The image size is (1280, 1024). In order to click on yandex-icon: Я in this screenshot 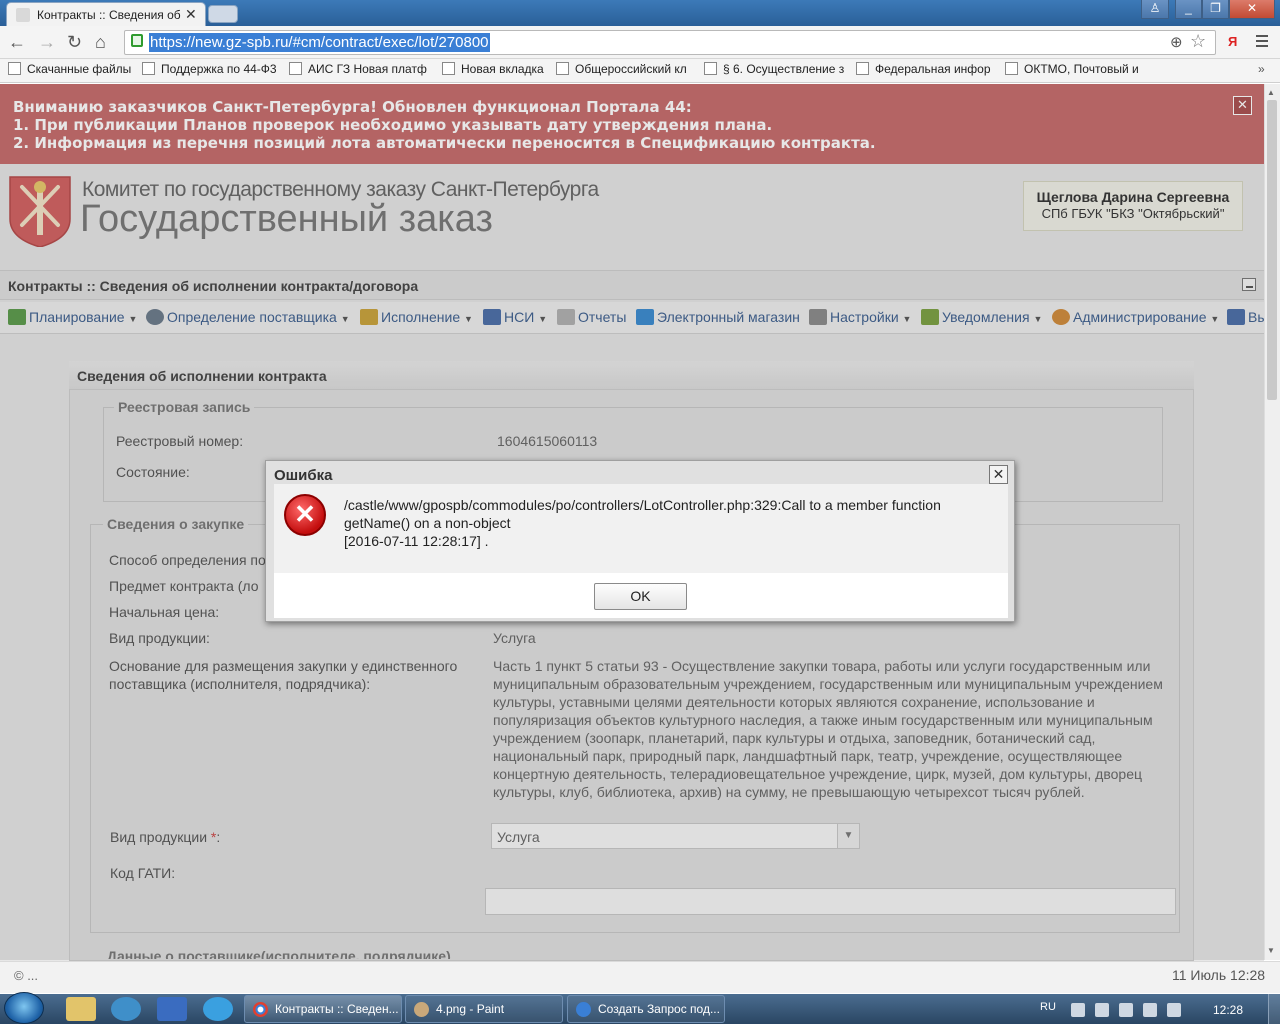, I will do `click(1232, 41)`.